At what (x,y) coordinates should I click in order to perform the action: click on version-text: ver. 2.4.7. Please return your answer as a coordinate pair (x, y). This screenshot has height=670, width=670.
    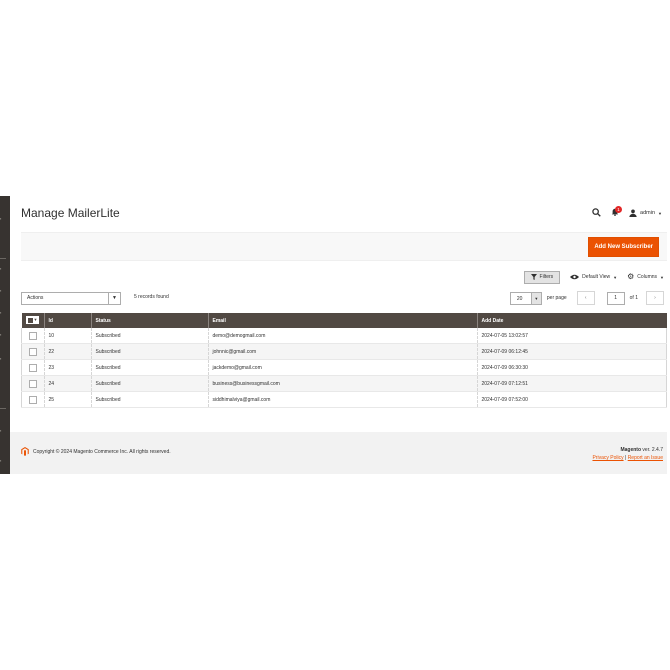
    Looking at the image, I should click on (652, 450).